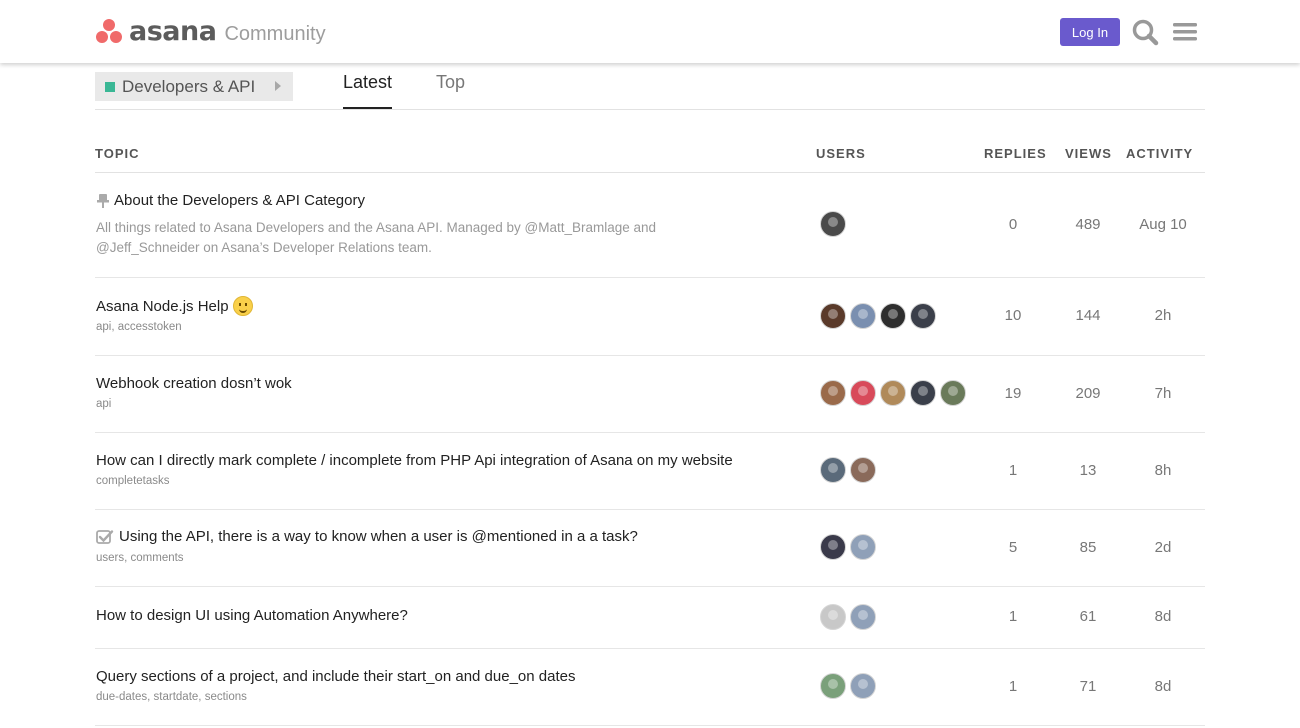  What do you see at coordinates (650, 31) in the screenshot?
I see `site-header: asana Community Log In` at bounding box center [650, 31].